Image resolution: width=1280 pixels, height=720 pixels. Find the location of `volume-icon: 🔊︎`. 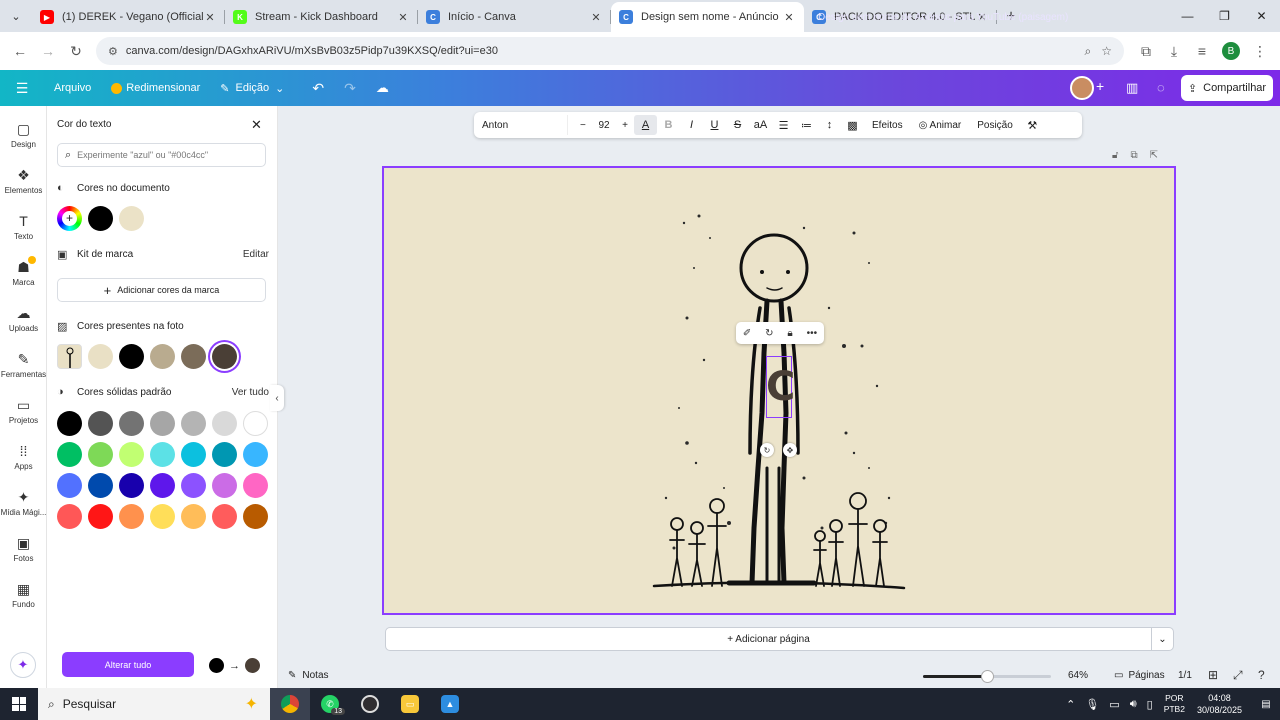

volume-icon: 🔊︎ is located at coordinates (1133, 704).